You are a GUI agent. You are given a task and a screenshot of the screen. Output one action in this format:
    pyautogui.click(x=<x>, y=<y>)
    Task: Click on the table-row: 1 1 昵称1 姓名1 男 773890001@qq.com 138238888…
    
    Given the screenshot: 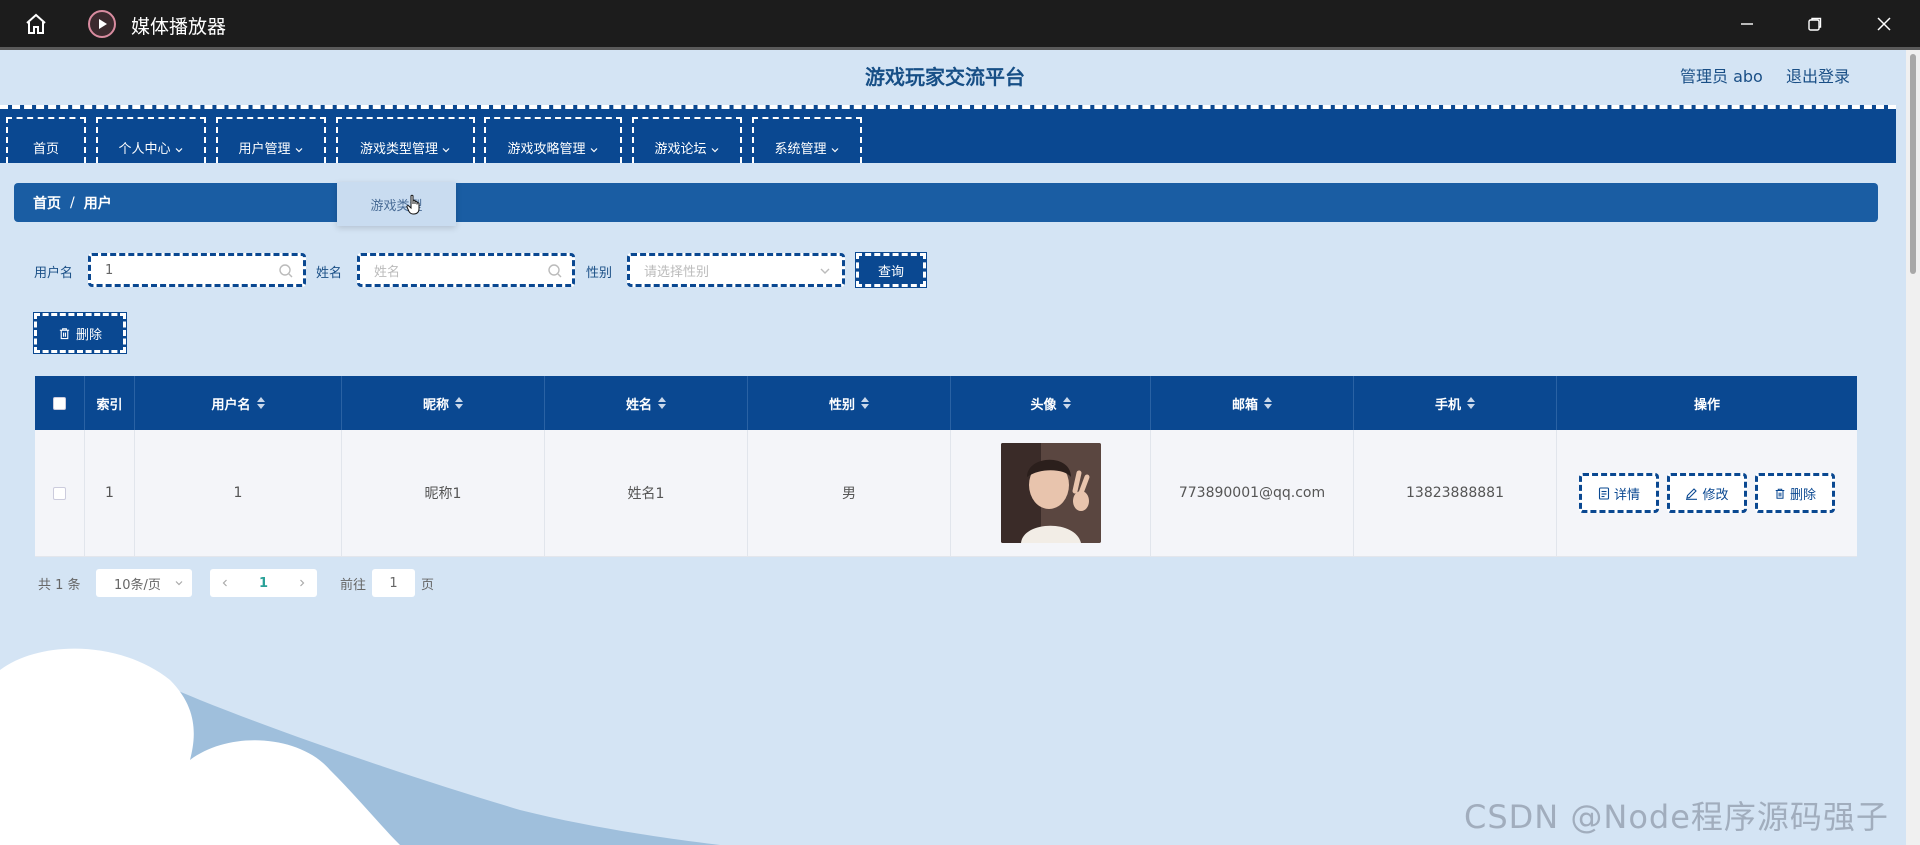 What is the action you would take?
    pyautogui.click(x=946, y=493)
    